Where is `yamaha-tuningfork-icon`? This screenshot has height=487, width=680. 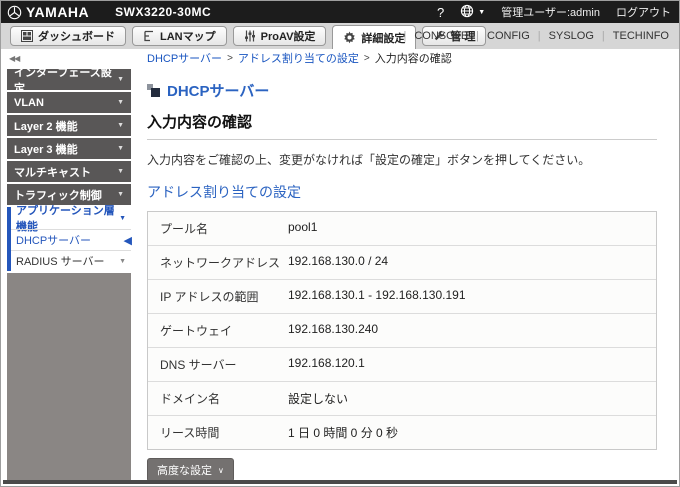
yamaha-tuningfork-icon is located at coordinates (14, 12).